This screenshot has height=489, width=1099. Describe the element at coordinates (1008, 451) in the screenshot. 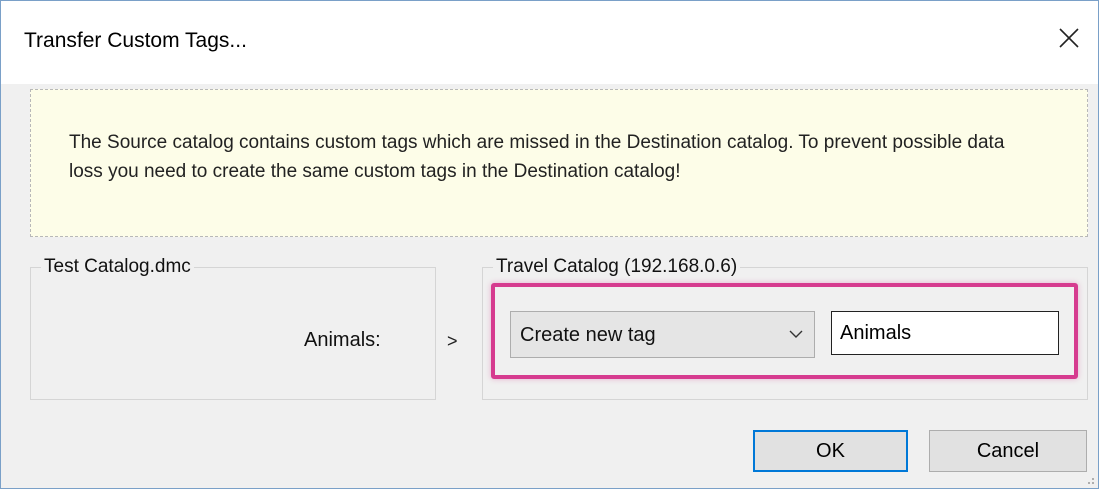

I see `cancel-button: Cancel` at that location.